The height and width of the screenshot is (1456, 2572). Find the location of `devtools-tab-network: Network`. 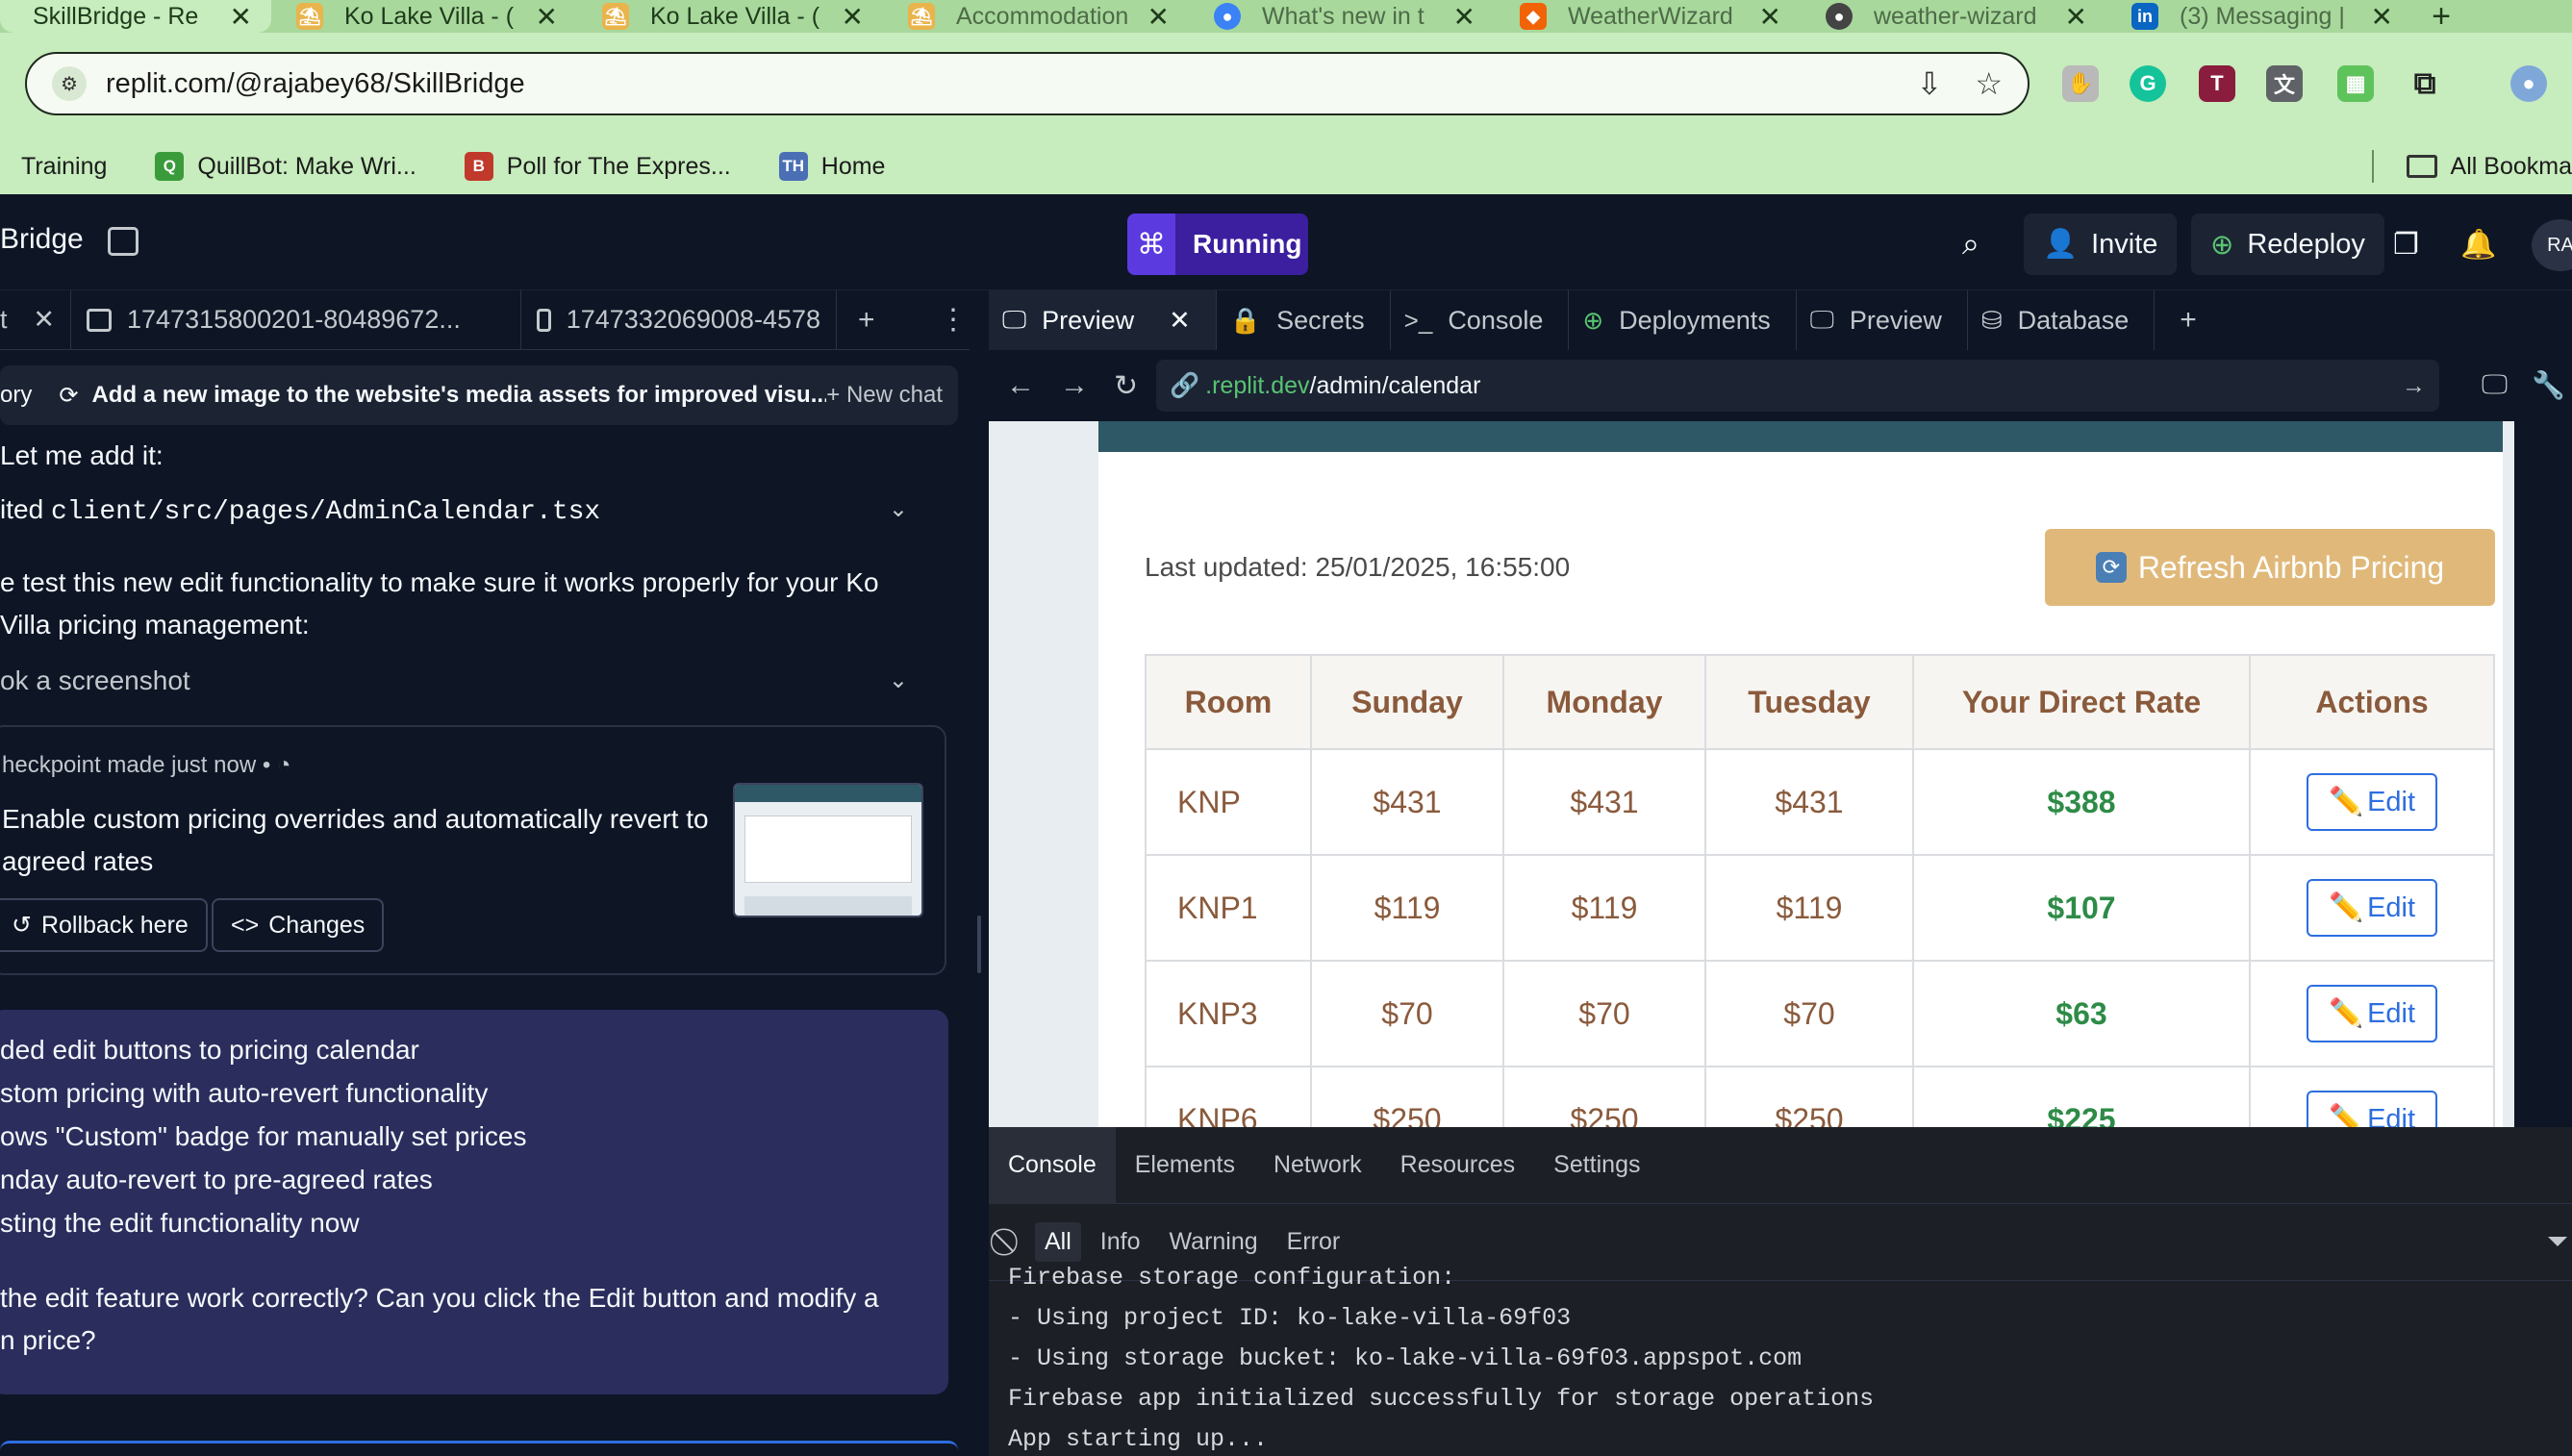

devtools-tab-network: Network is located at coordinates (1317, 1166).